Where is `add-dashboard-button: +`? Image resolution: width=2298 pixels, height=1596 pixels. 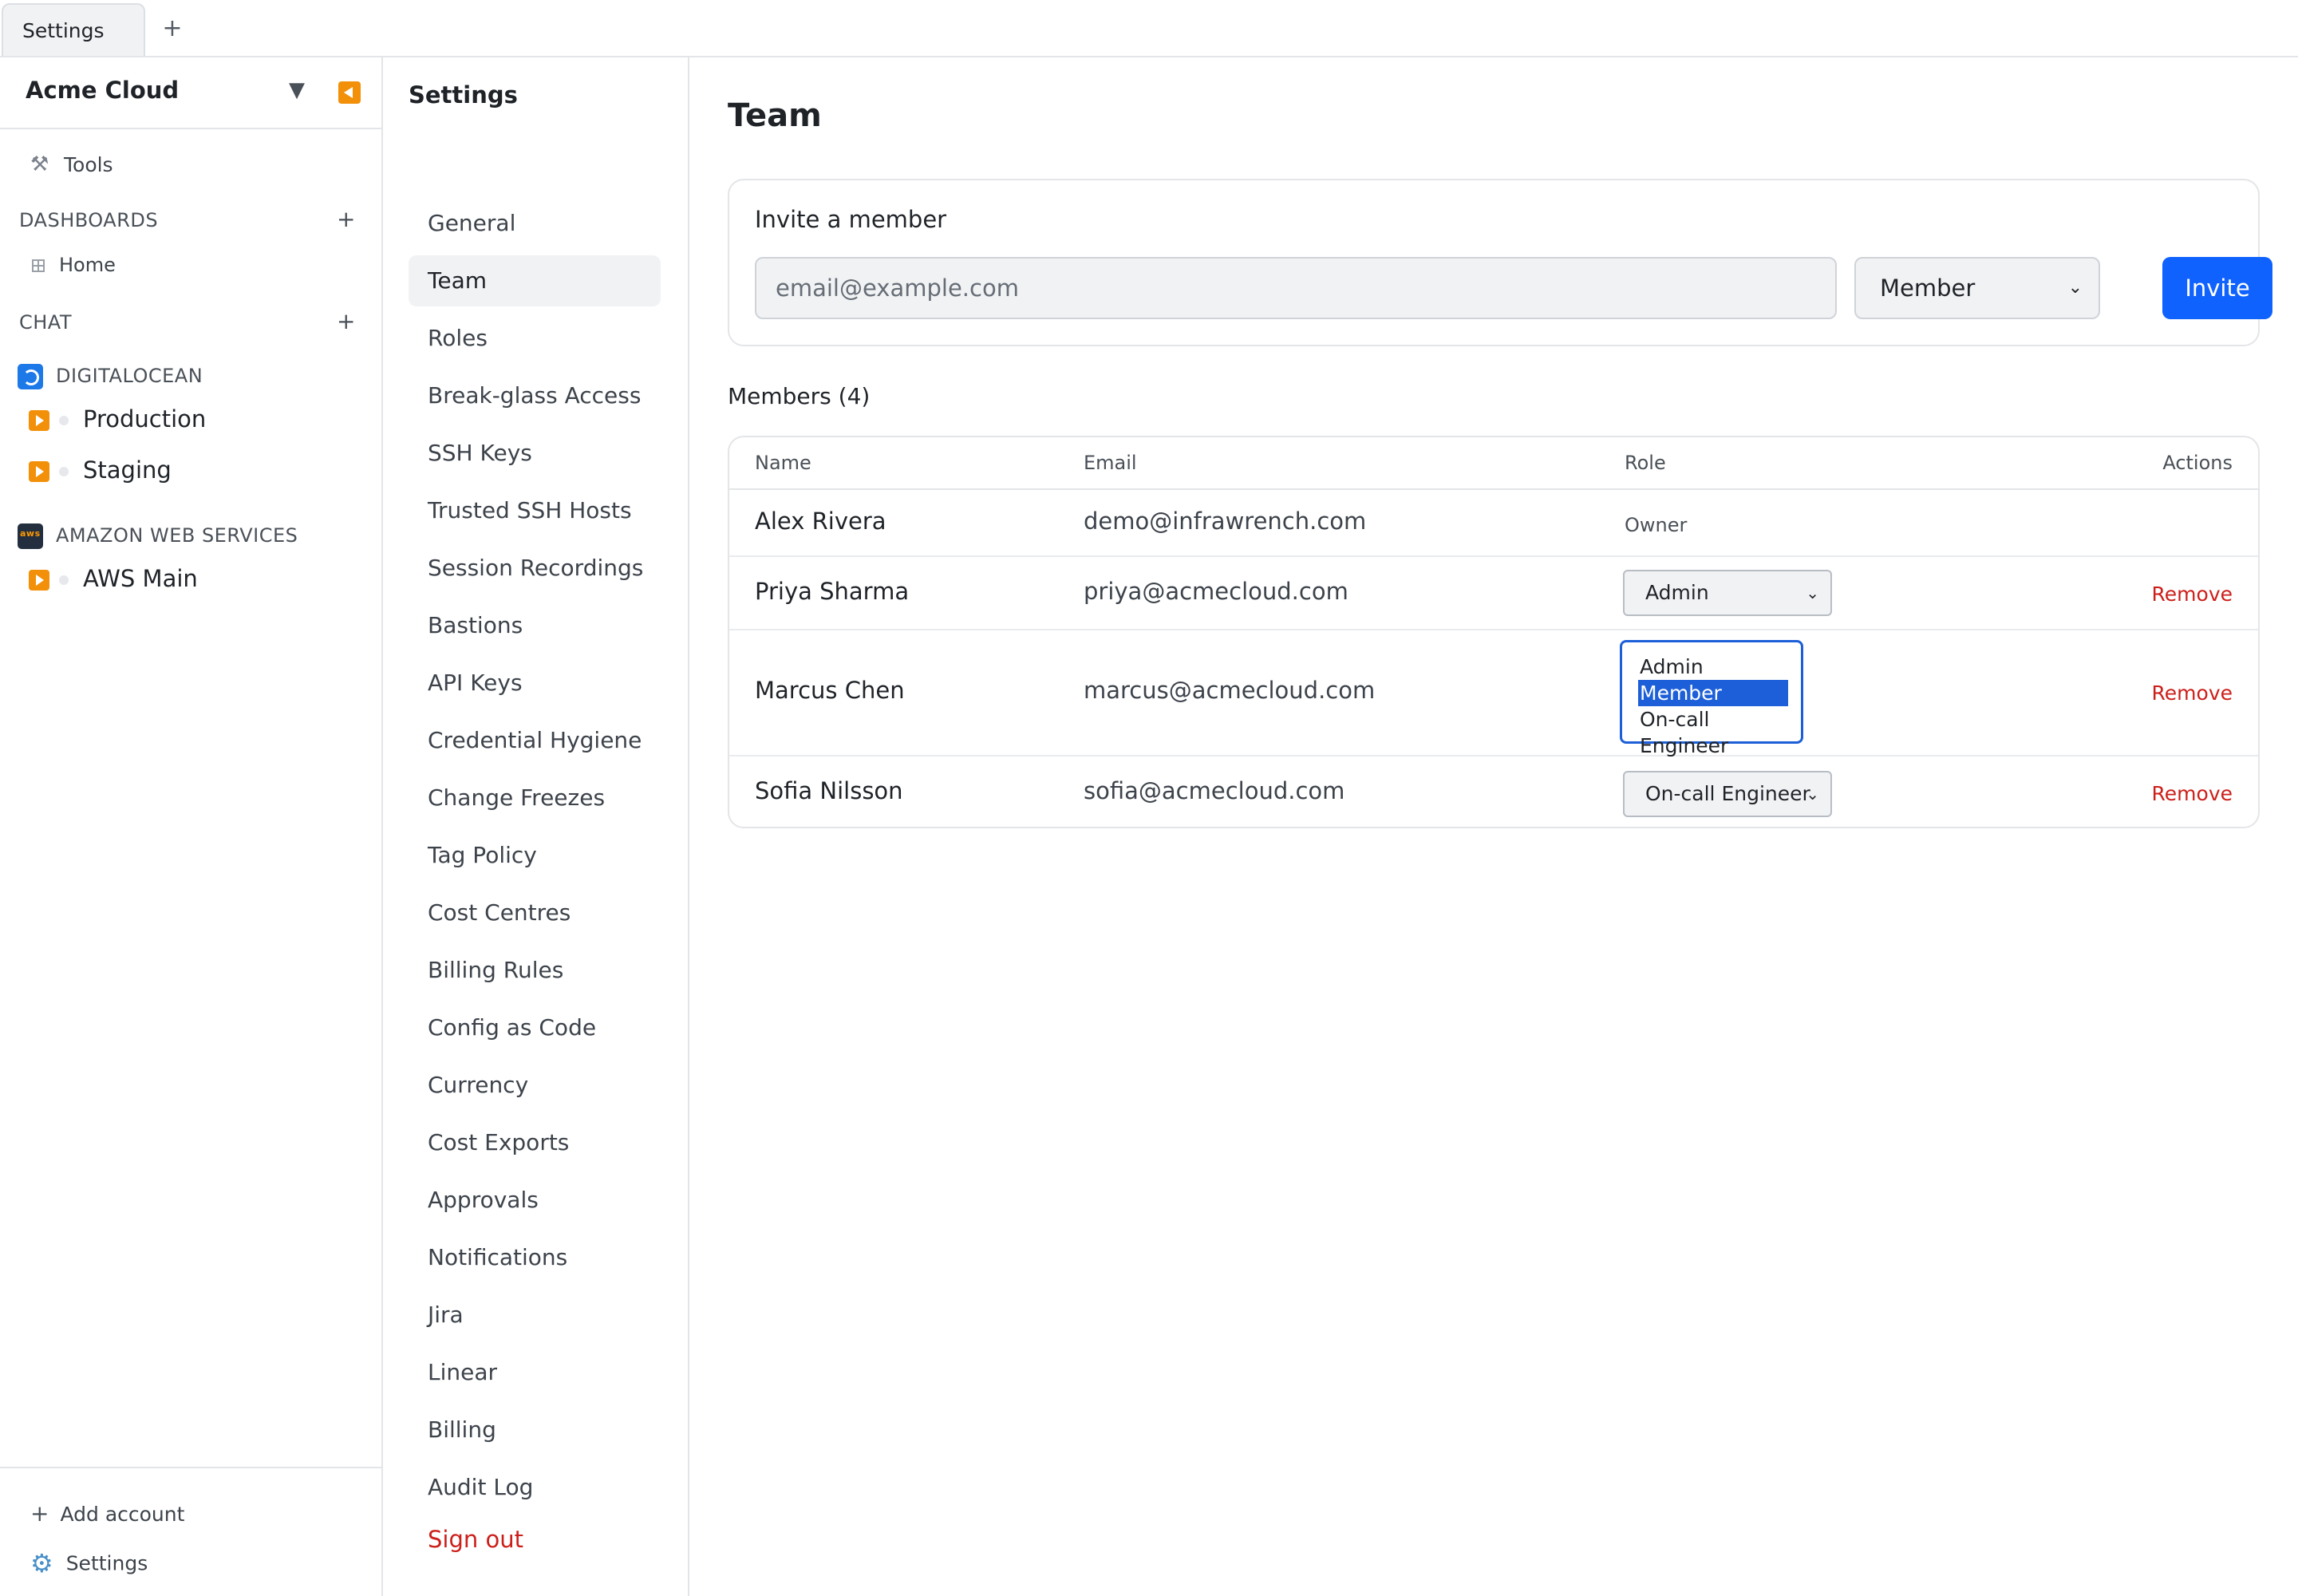
add-dashboard-button: + is located at coordinates (346, 219).